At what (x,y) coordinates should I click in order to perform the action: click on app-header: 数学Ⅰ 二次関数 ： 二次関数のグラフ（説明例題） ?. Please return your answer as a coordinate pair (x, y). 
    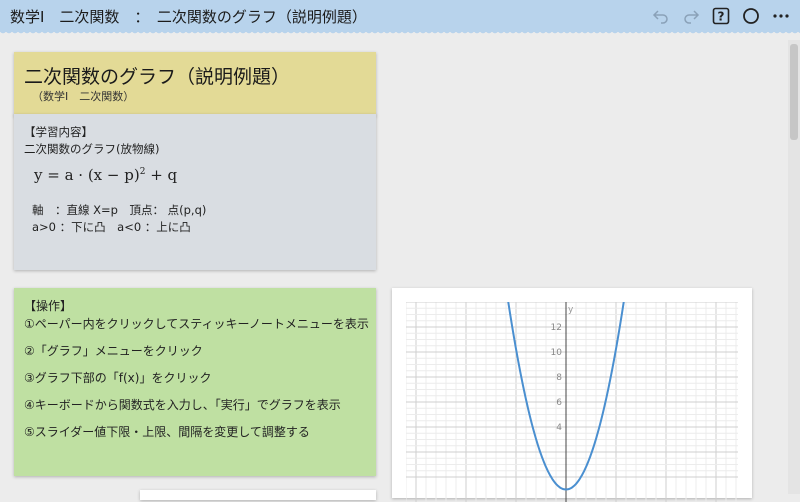
    Looking at the image, I should click on (400, 17).